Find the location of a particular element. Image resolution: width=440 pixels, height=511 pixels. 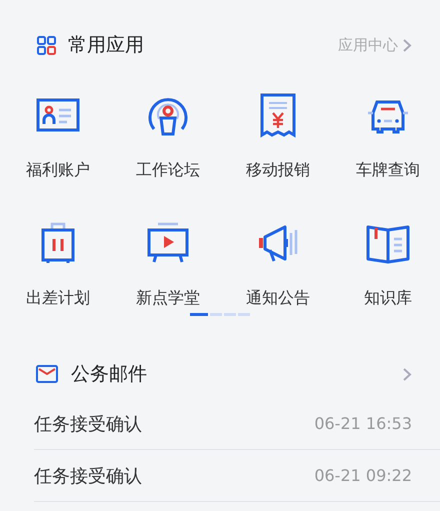

app-shortcut: 出差计划 is located at coordinates (58, 263).